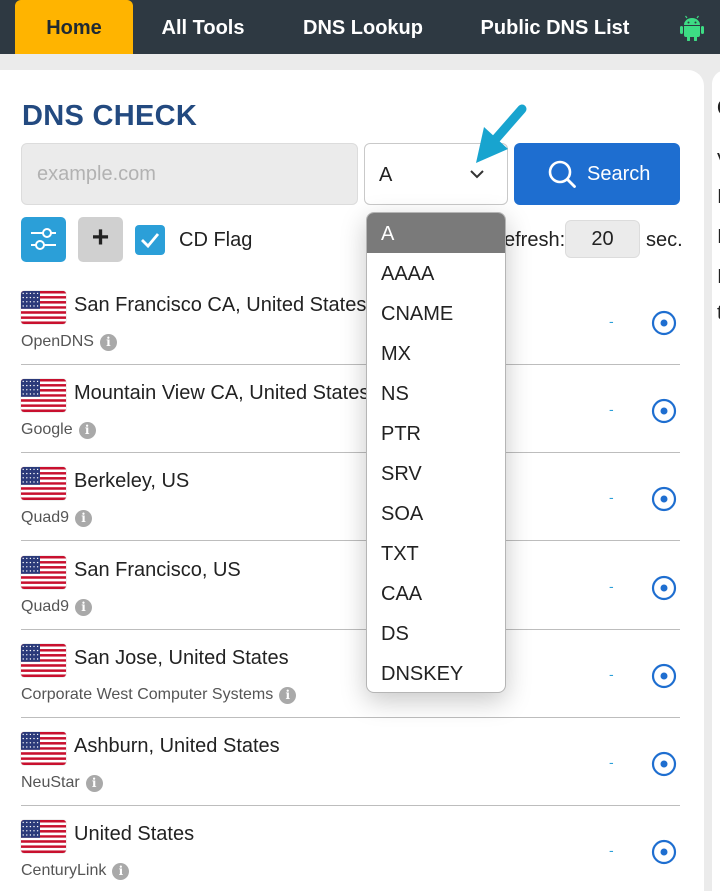 The image size is (720, 891). What do you see at coordinates (664, 240) in the screenshot?
I see `seconds-label: sec.` at bounding box center [664, 240].